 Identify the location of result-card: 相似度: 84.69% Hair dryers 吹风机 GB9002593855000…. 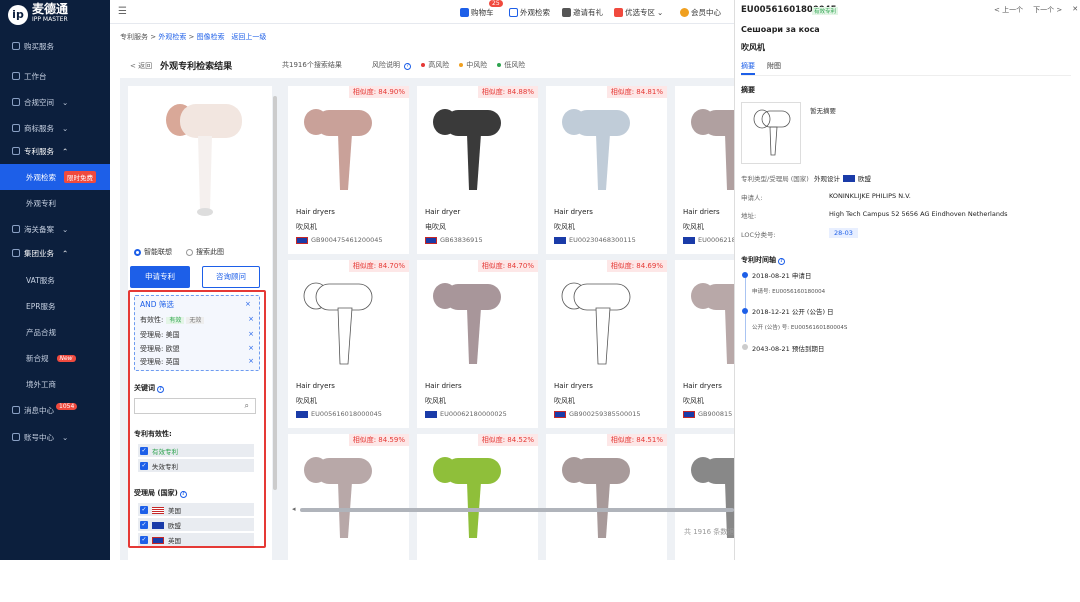
(606, 344).